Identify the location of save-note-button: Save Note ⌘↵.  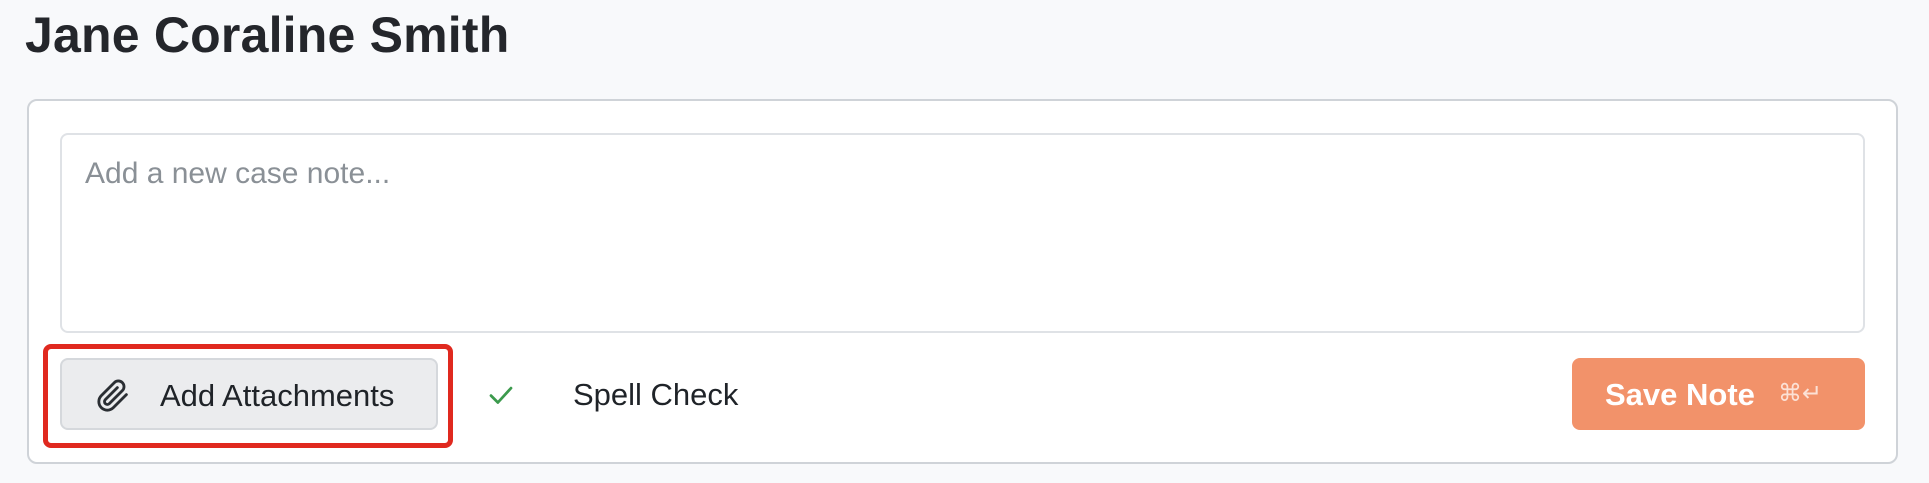
(1718, 394).